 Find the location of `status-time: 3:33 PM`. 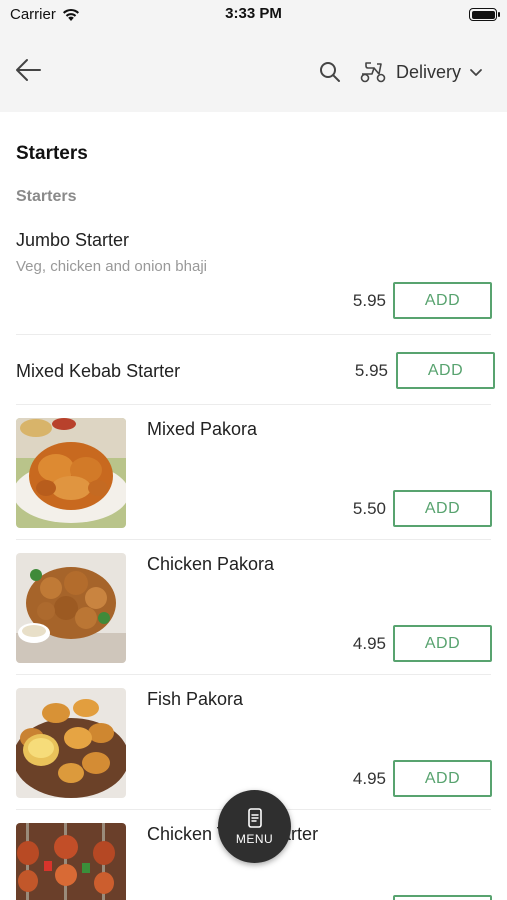

status-time: 3:33 PM is located at coordinates (253, 13).